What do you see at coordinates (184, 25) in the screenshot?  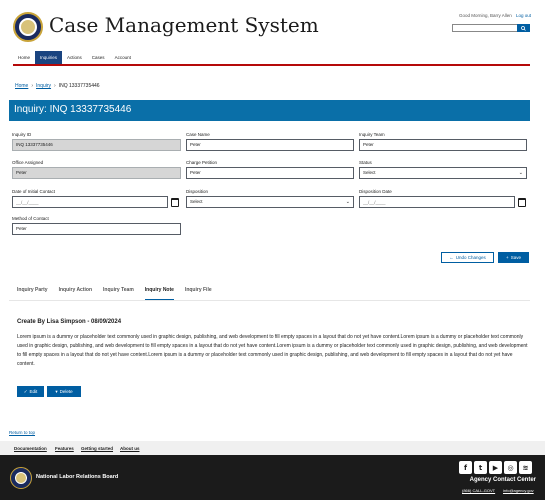 I see `app-title: Case Management System` at bounding box center [184, 25].